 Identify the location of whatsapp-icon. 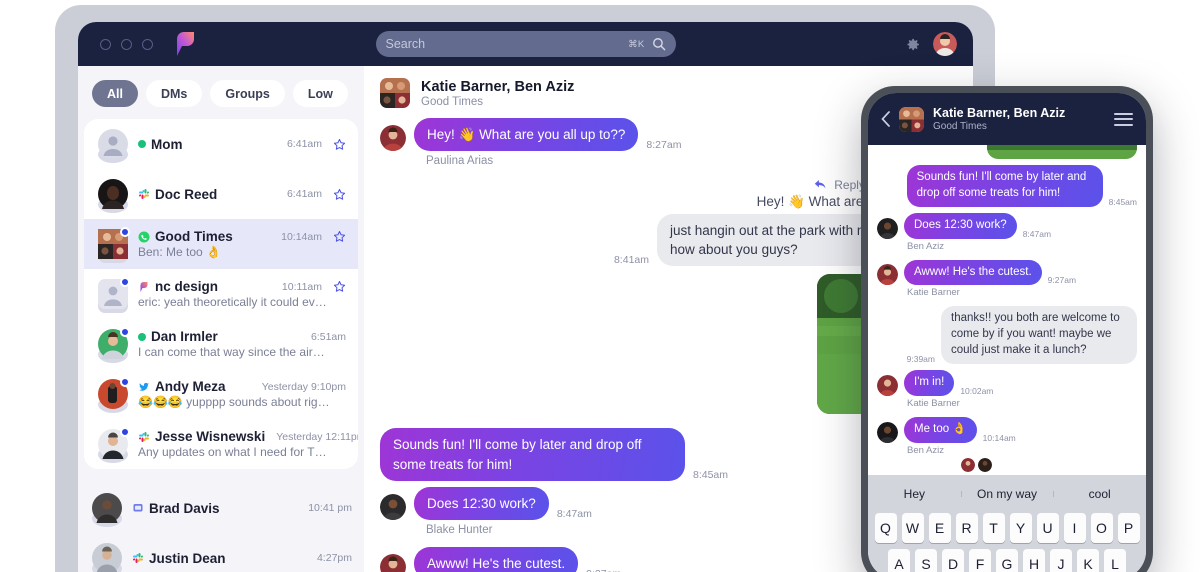
(144, 236).